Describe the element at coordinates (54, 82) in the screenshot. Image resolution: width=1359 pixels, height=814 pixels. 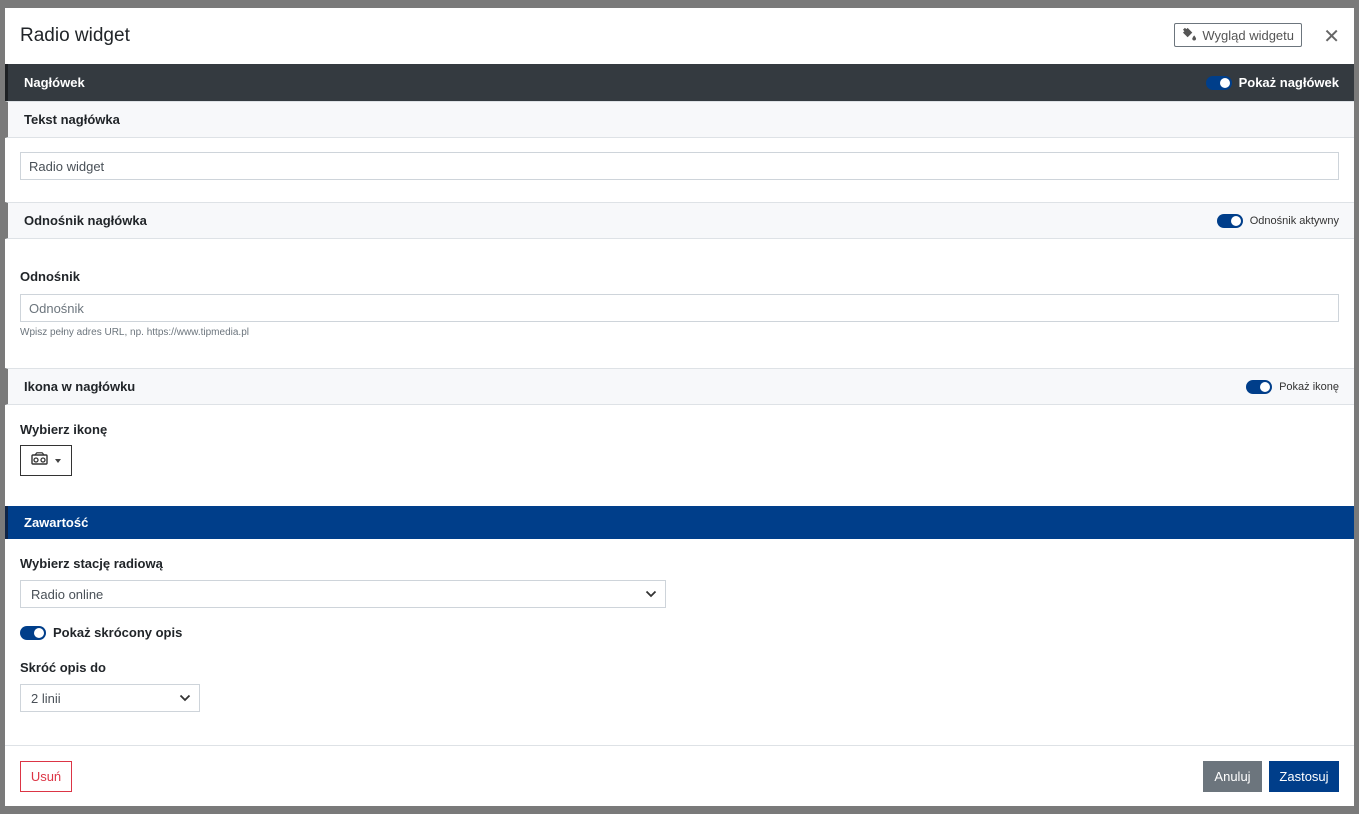
I see `header-section-title: Nagłówek` at that location.